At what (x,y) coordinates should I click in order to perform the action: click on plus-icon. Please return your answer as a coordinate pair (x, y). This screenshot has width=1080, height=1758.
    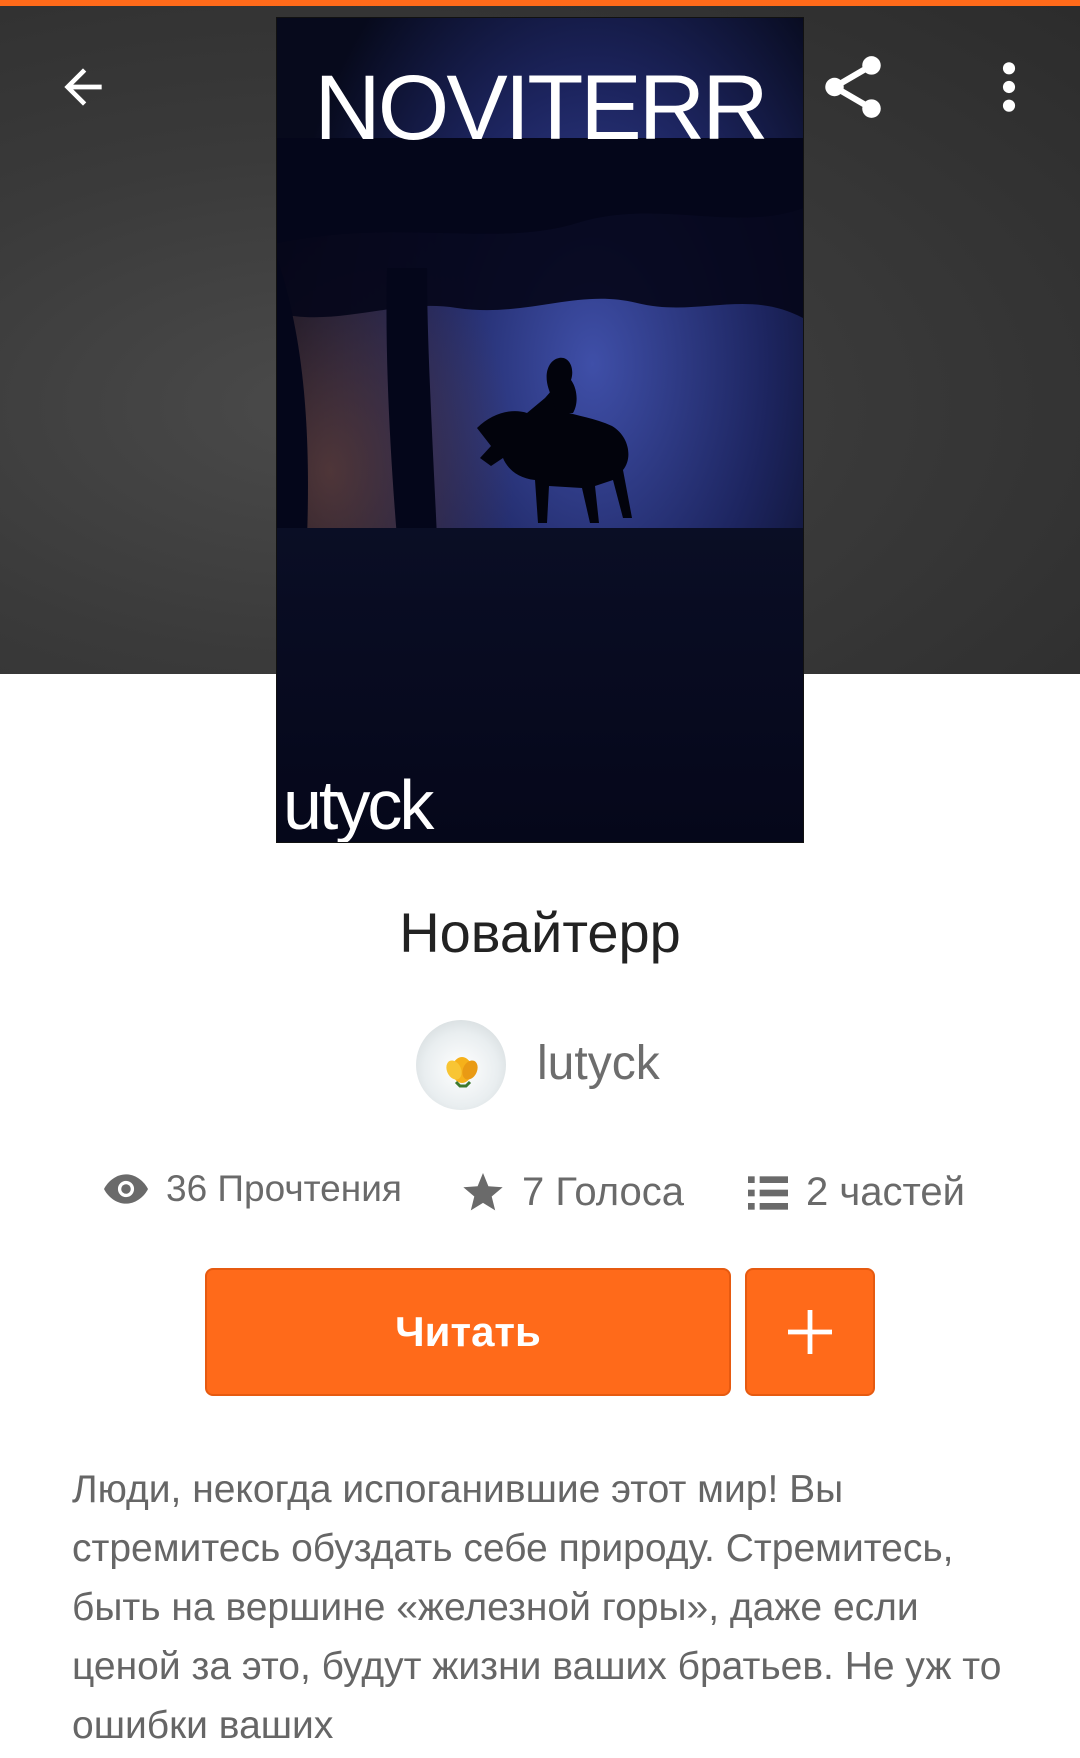
    Looking at the image, I should click on (810, 1332).